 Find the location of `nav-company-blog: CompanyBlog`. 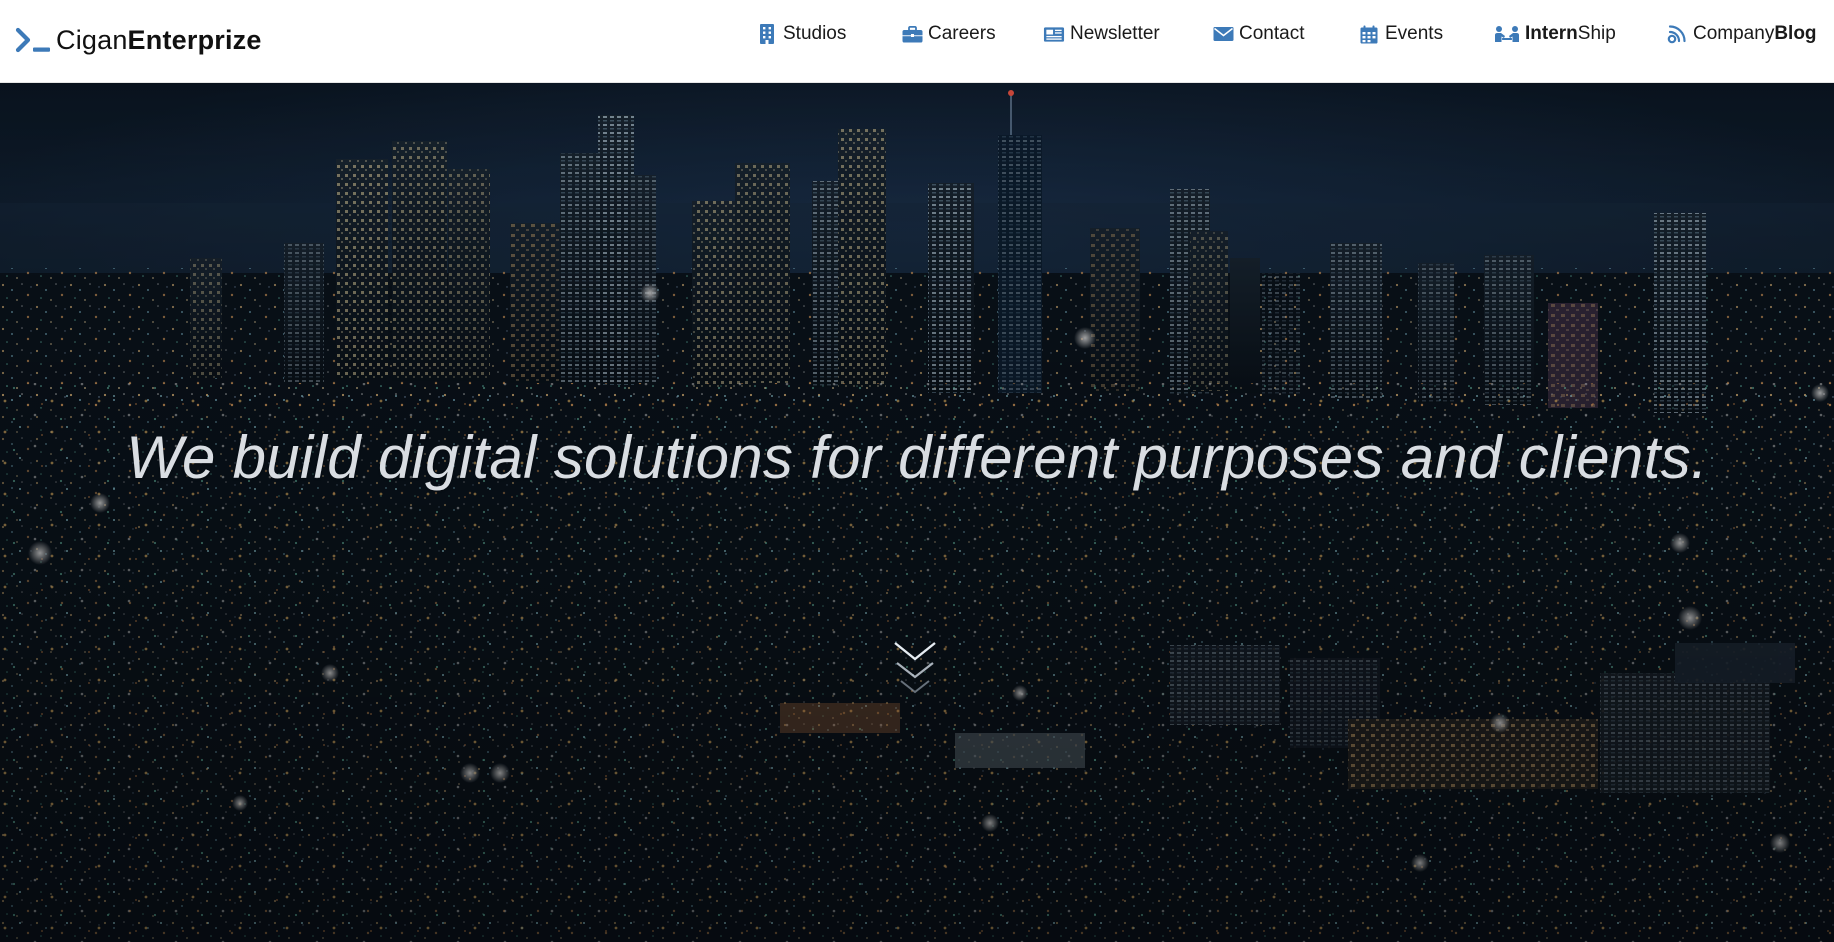

nav-company-blog: CompanyBlog is located at coordinates (1741, 34).